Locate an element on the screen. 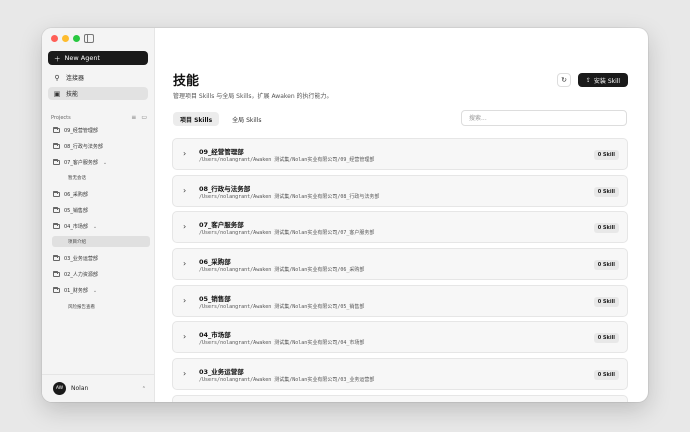 The width and height of the screenshot is (690, 432). sidebar-item-connectors: ⚲ 连接器 is located at coordinates (98, 77).